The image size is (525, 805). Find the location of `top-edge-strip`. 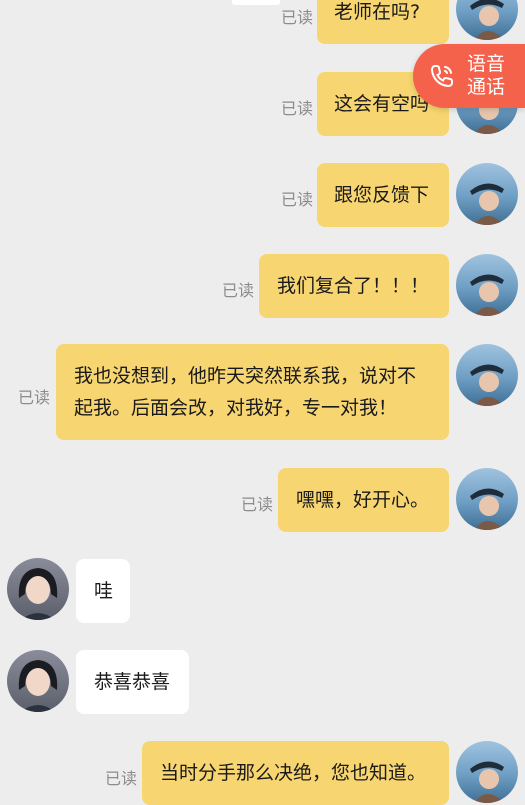

top-edge-strip is located at coordinates (256, 2).